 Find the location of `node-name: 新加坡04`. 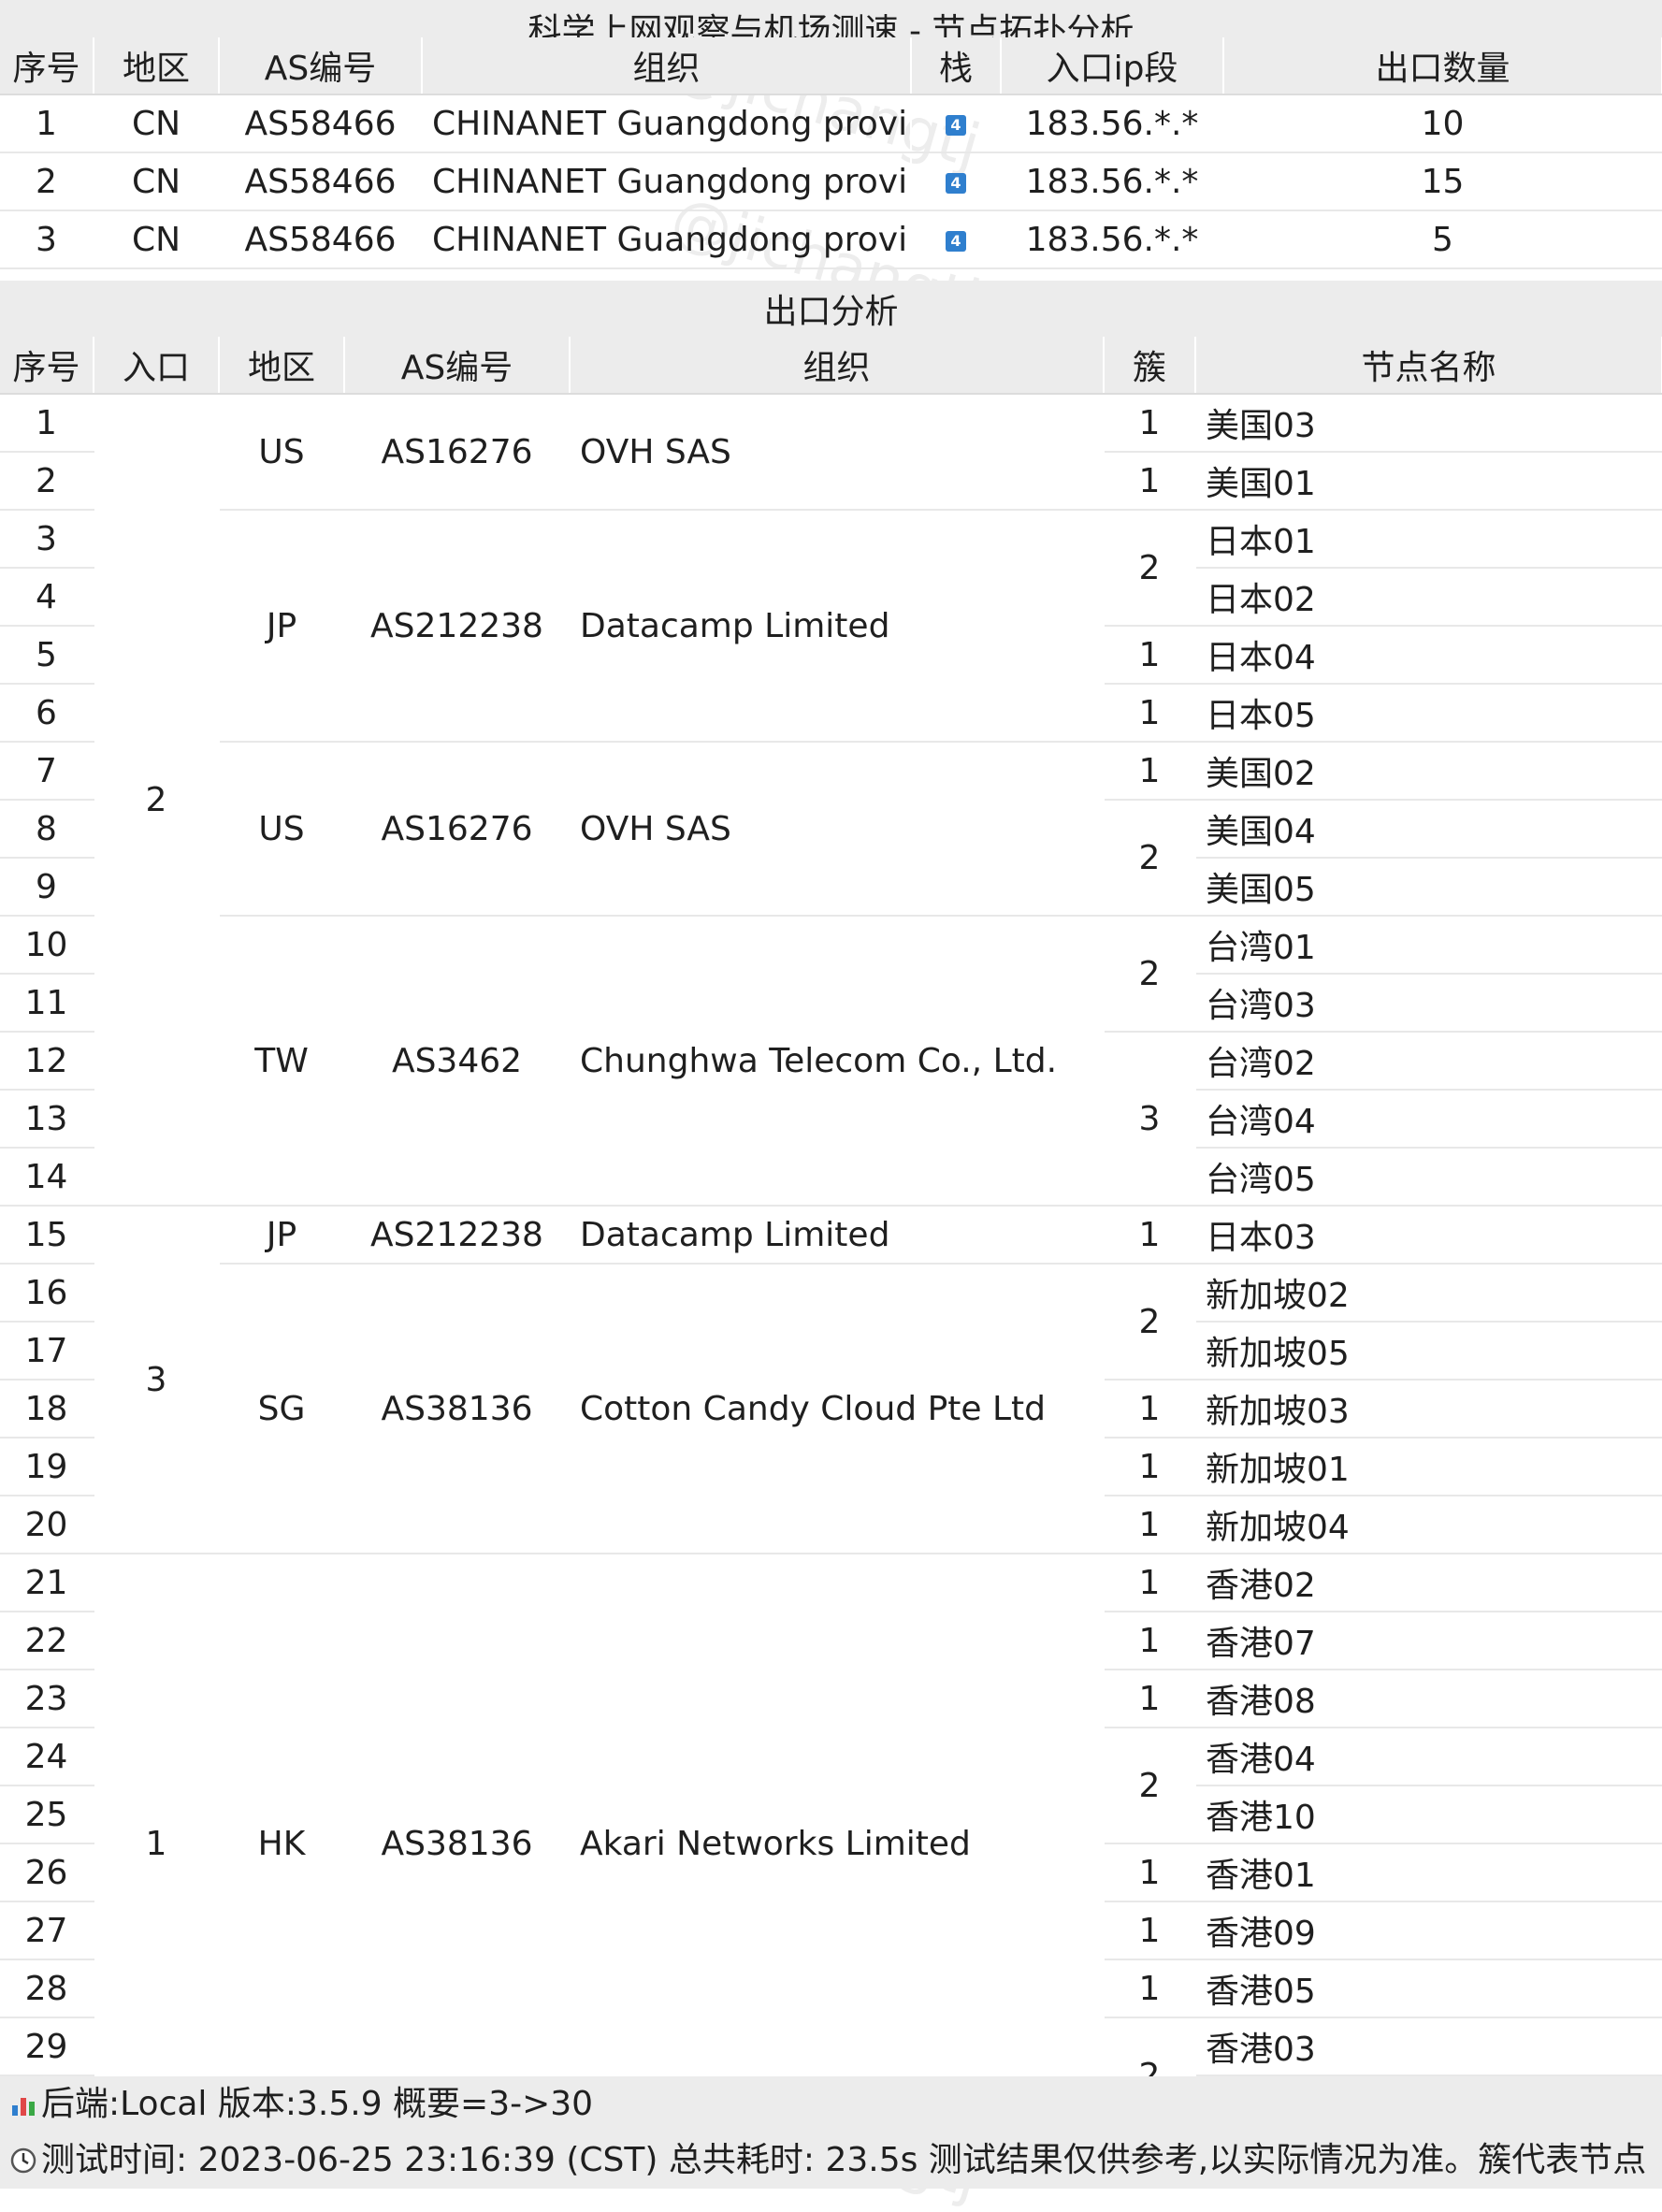

node-name: 新加坡04 is located at coordinates (1428, 1525).